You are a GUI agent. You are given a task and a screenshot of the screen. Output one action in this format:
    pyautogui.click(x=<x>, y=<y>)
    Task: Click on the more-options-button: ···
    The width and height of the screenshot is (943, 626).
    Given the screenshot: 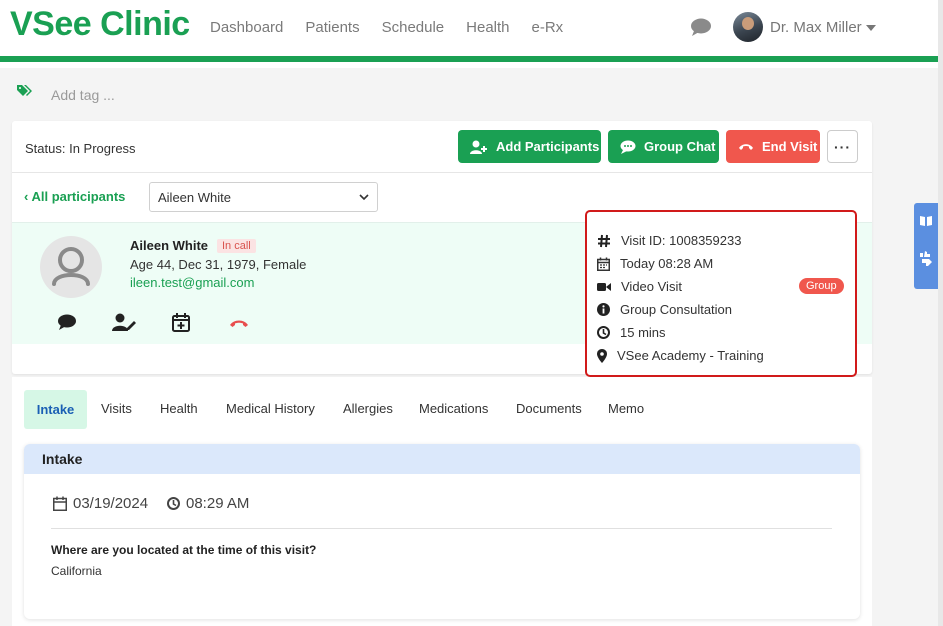 What is the action you would take?
    pyautogui.click(x=842, y=146)
    